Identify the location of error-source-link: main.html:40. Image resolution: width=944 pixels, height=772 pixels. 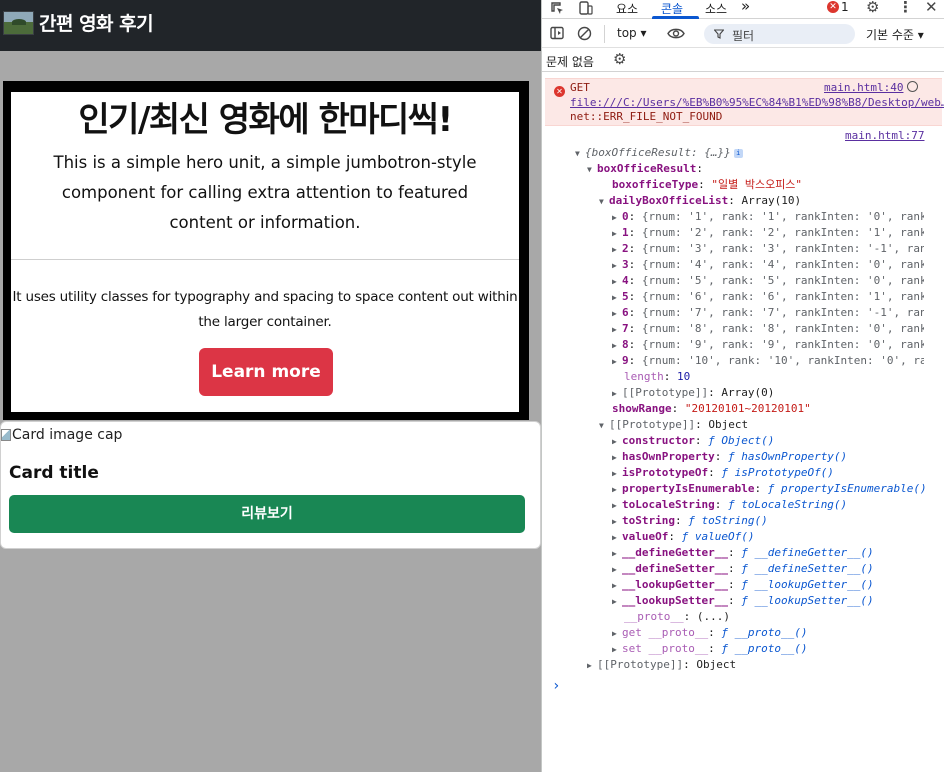
(863, 87).